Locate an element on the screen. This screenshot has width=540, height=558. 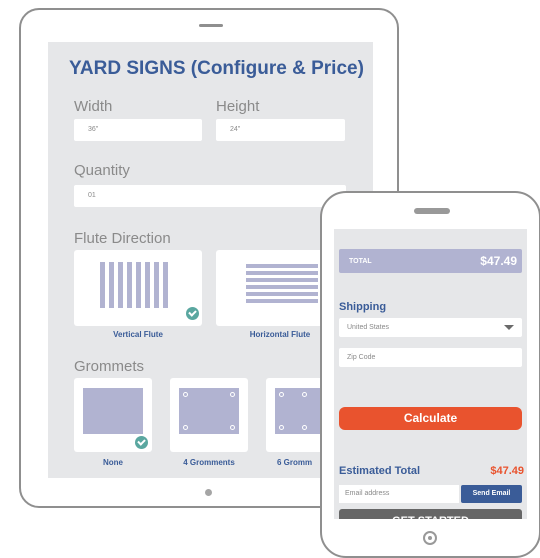
grommet-4-label: 4 Gromments is located at coordinates (209, 462).